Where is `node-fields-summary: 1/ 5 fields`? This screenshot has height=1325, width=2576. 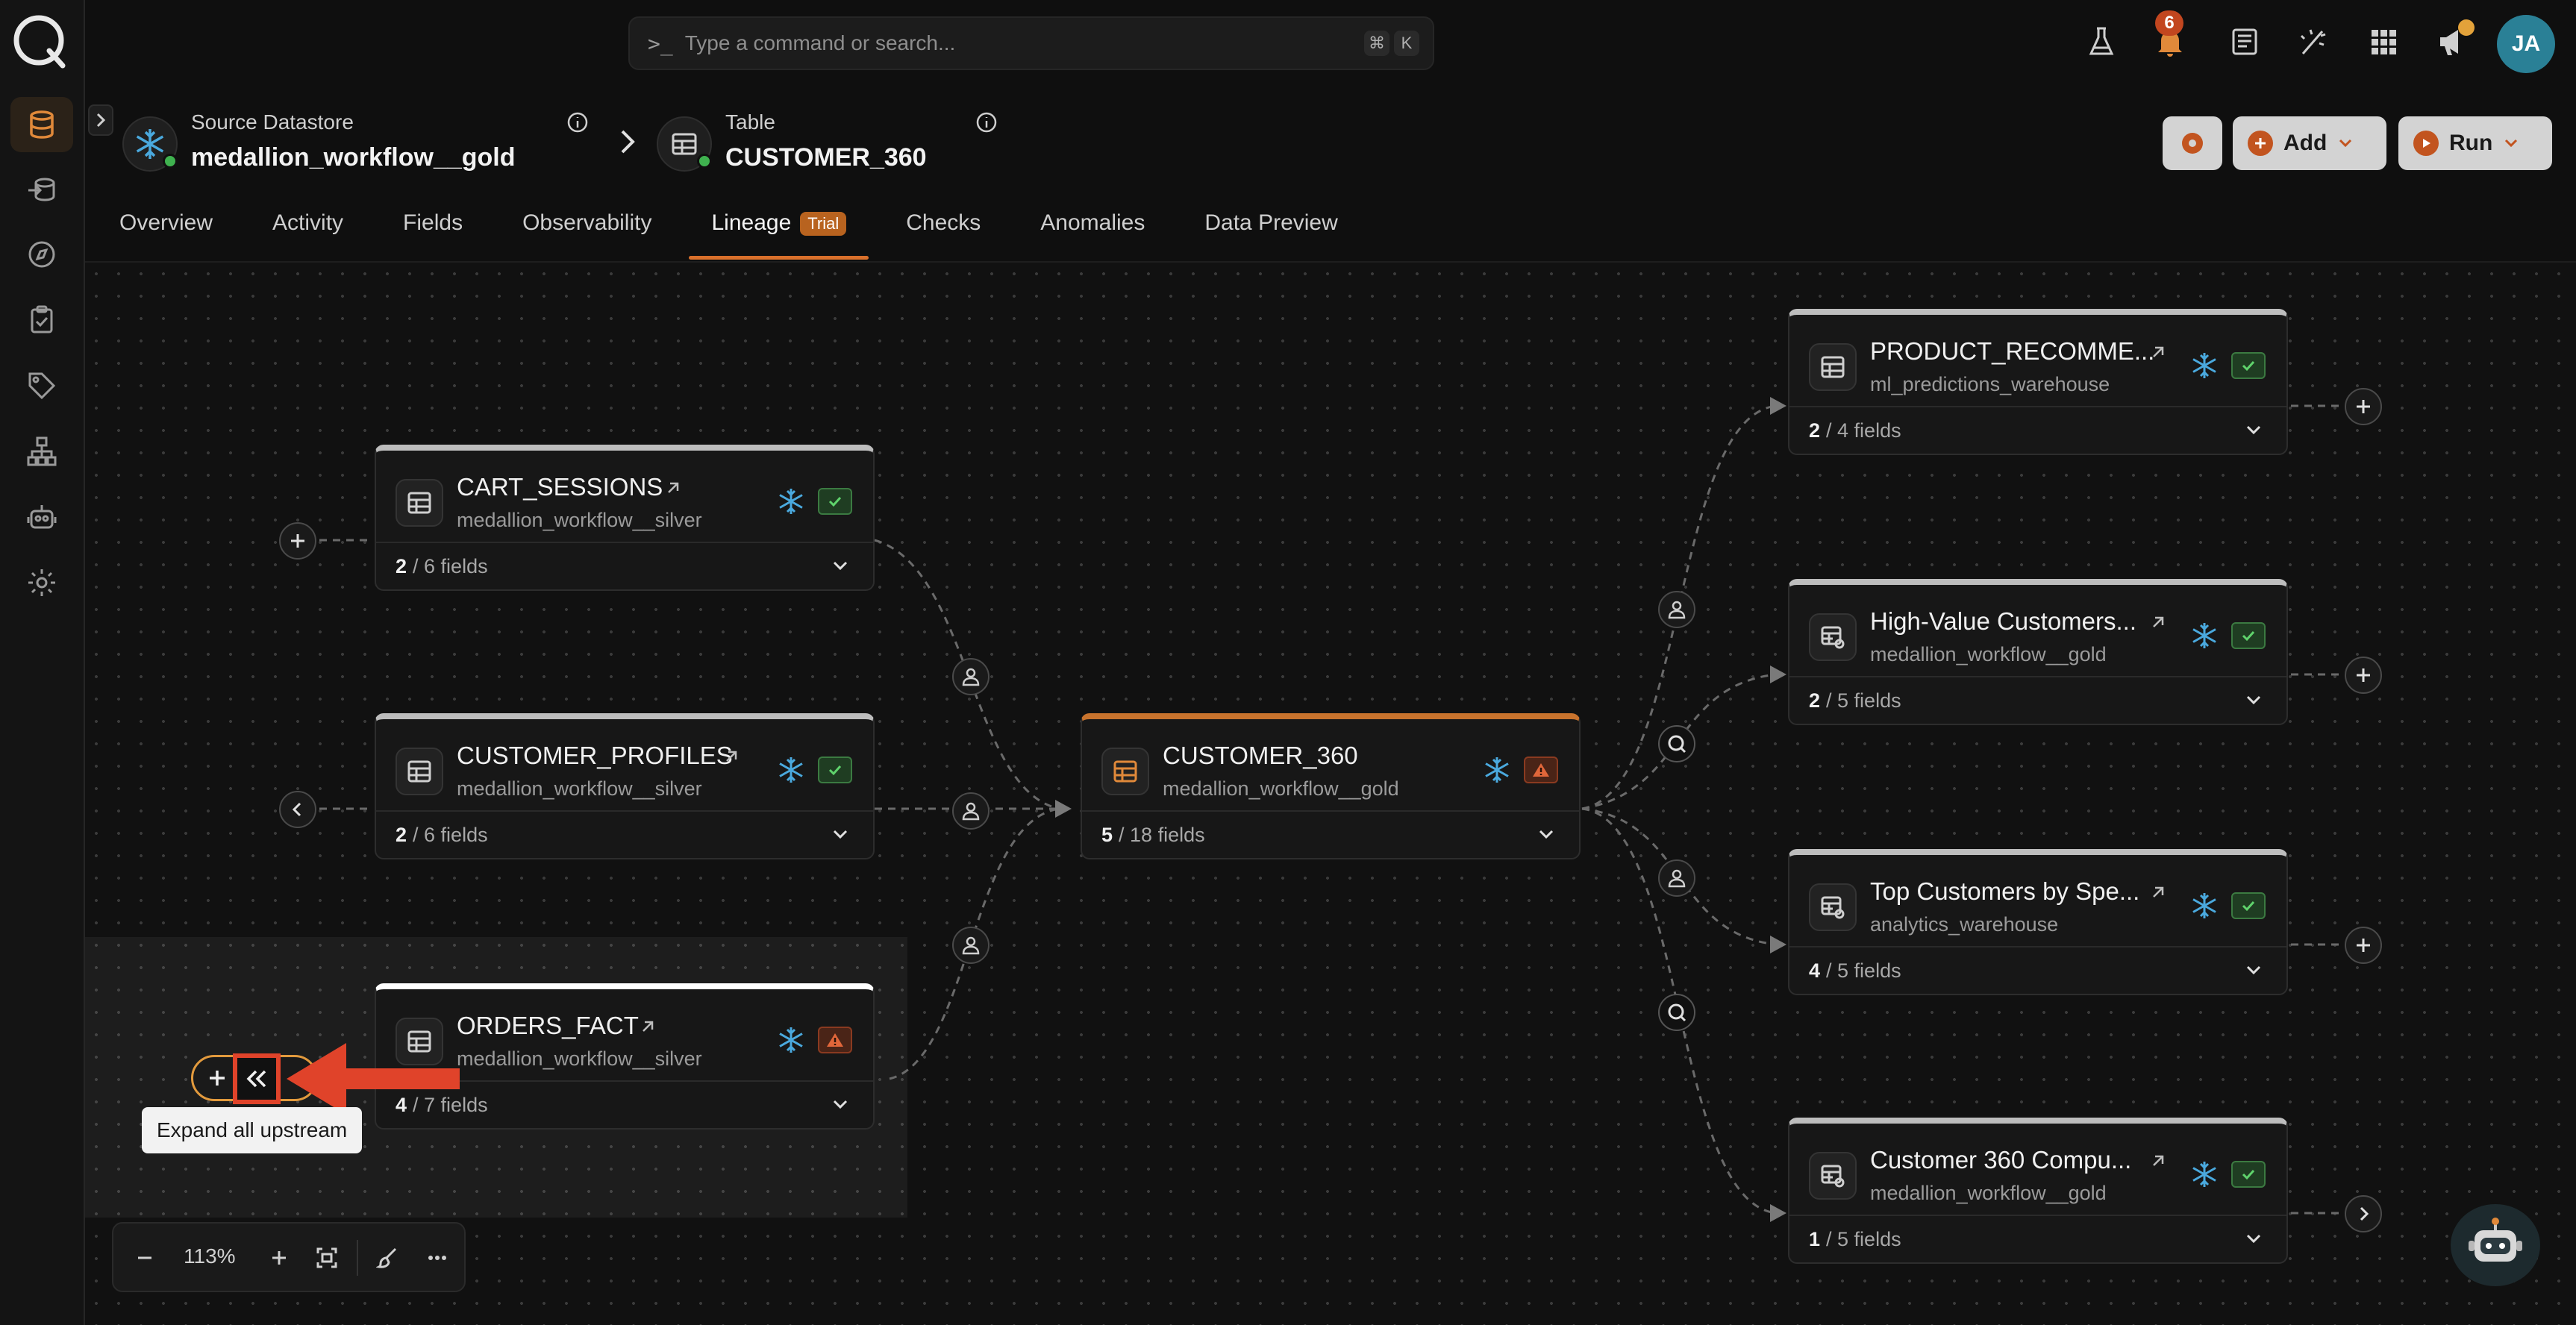
node-fields-summary: 1/ 5 fields is located at coordinates (2037, 1238).